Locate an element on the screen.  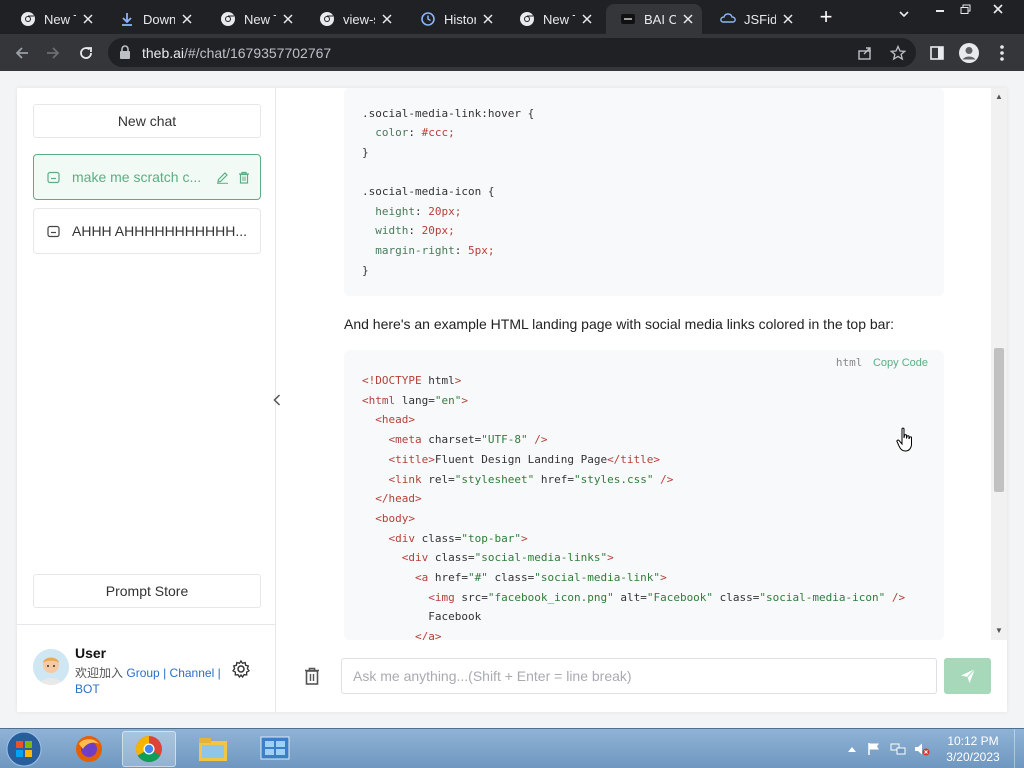
browser-tab-active: BAI Ch is located at coordinates (654, 19).